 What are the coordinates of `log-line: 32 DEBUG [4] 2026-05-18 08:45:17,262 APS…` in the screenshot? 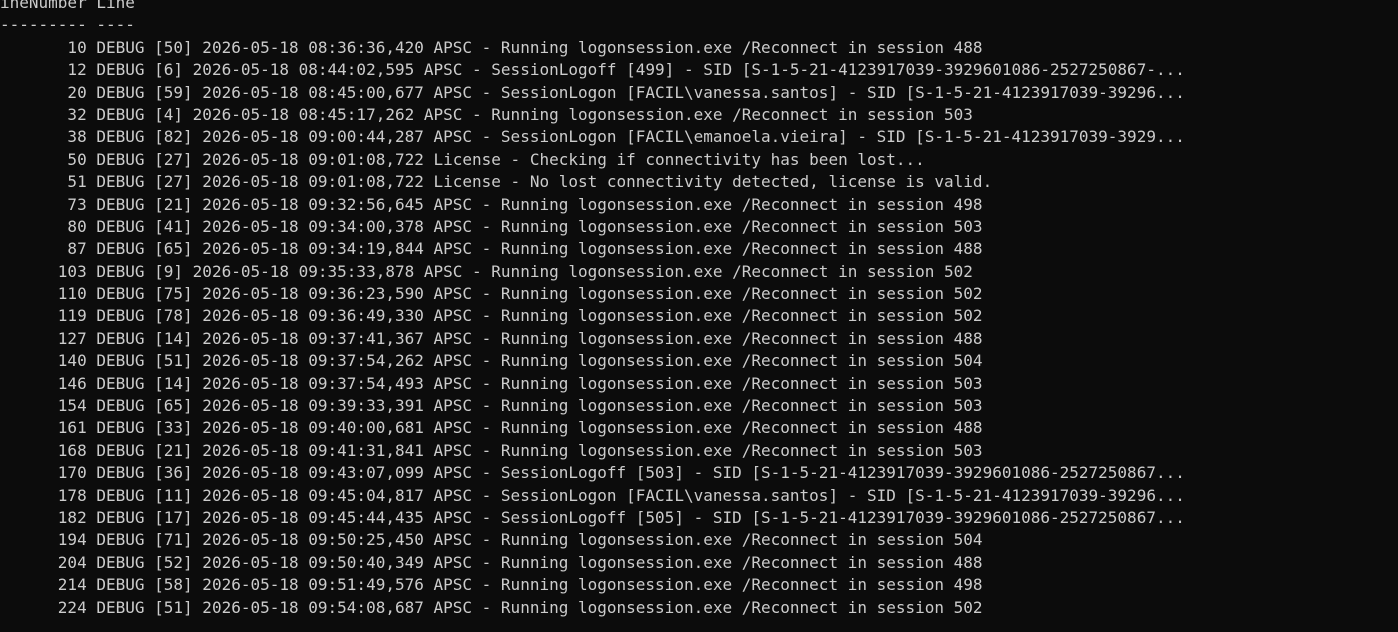 It's located at (699, 115).